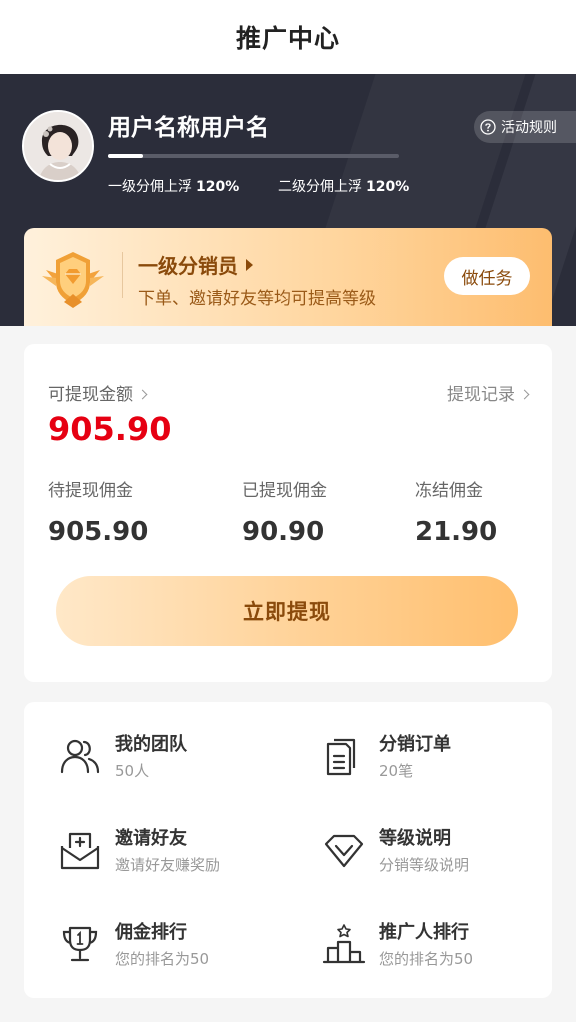 This screenshot has width=576, height=1022. What do you see at coordinates (132, 771) in the screenshot?
I see `menu-item-subtitle: 50人` at bounding box center [132, 771].